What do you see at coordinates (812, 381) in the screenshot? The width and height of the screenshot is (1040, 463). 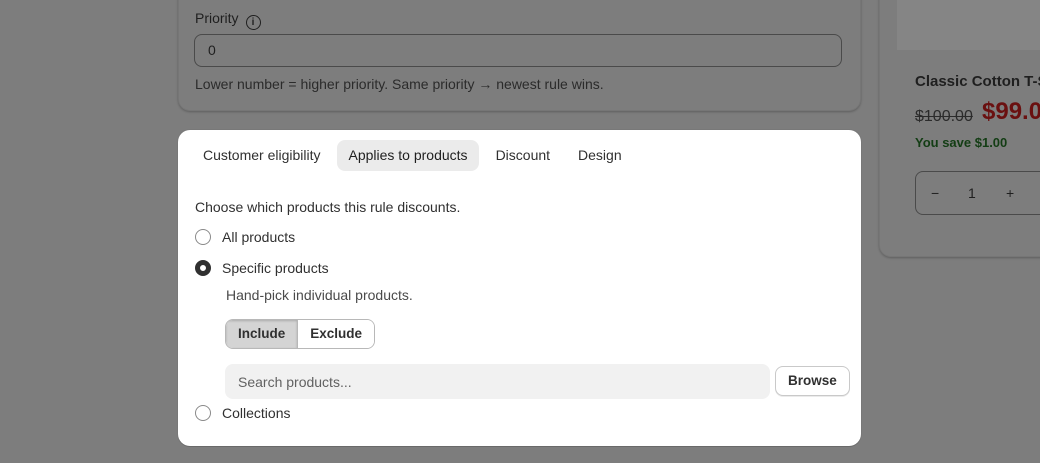 I see `browse-button: Browse` at bounding box center [812, 381].